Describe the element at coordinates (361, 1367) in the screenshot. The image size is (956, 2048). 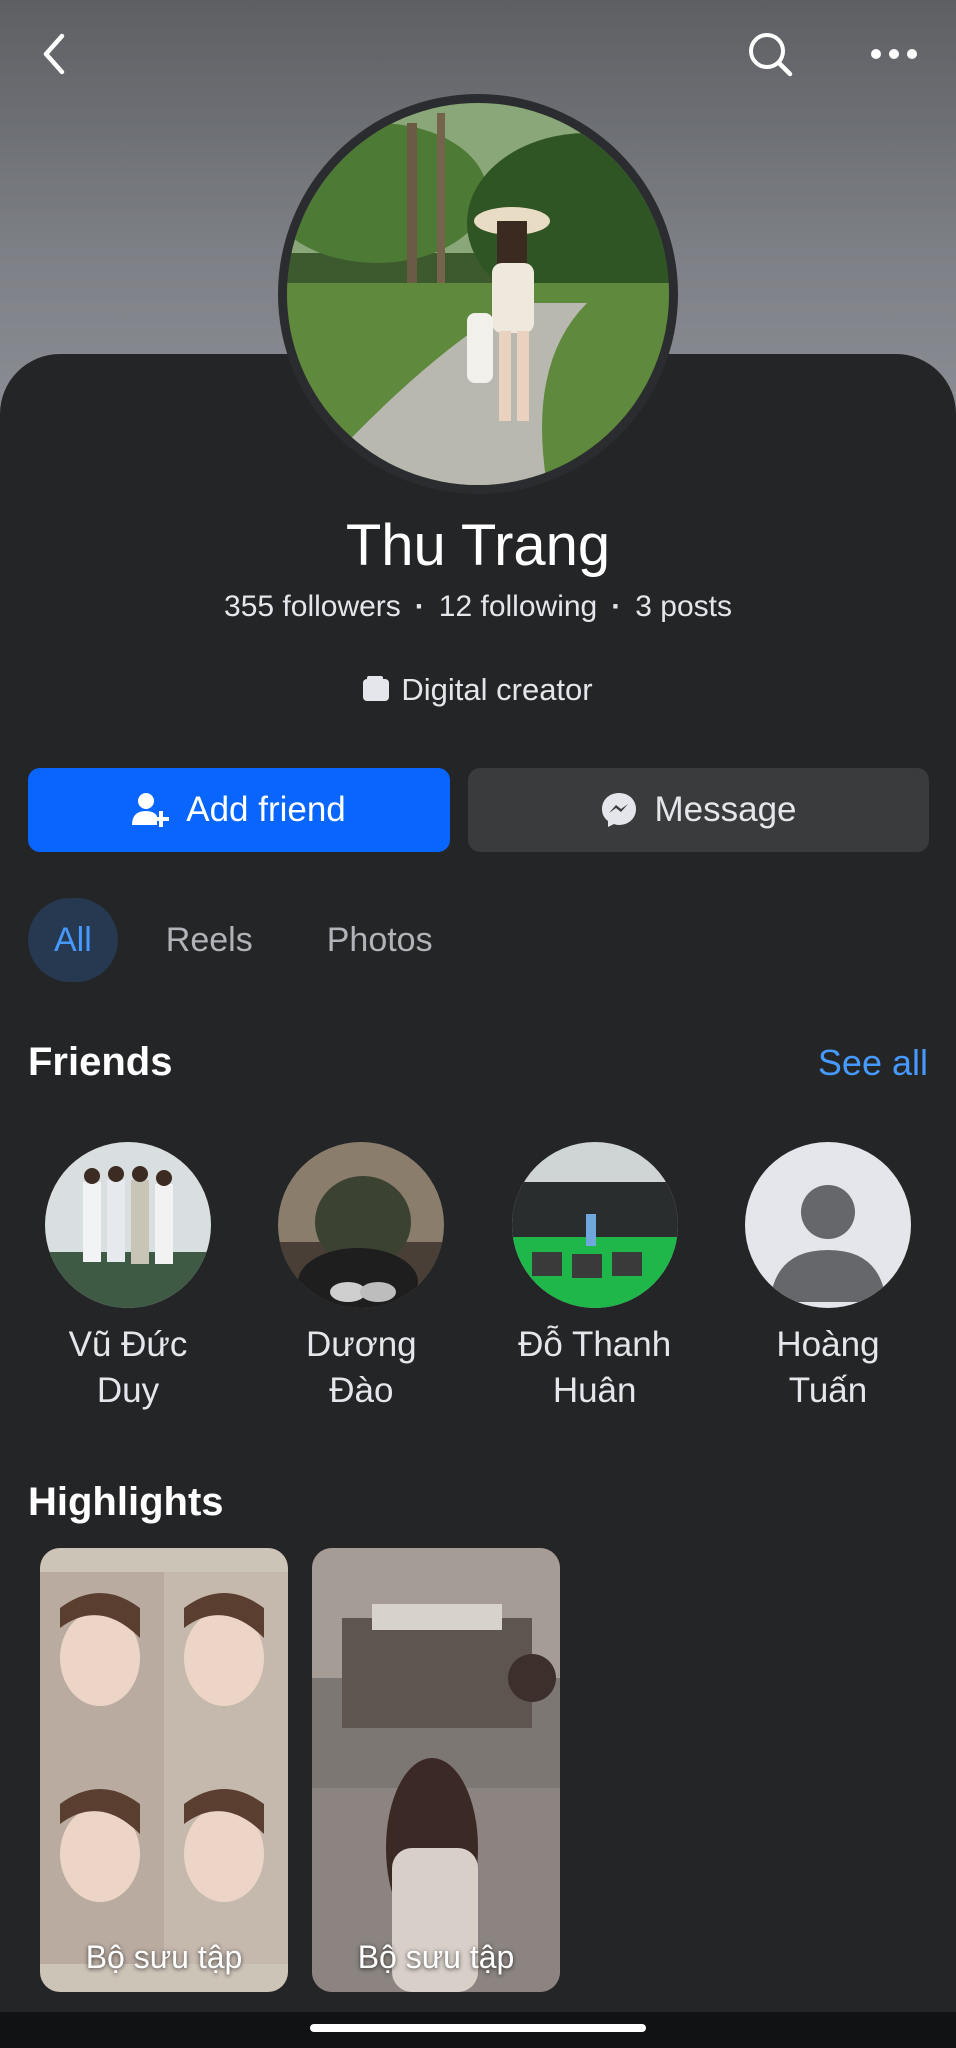
I see `friend-name: Dương Đào` at that location.